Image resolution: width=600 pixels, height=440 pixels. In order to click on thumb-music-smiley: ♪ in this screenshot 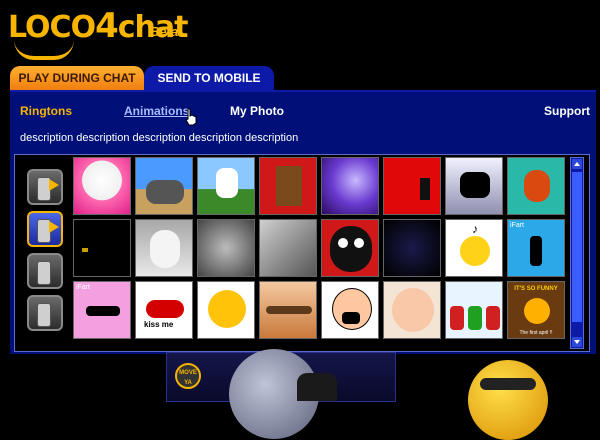, I will do `click(474, 248)`.